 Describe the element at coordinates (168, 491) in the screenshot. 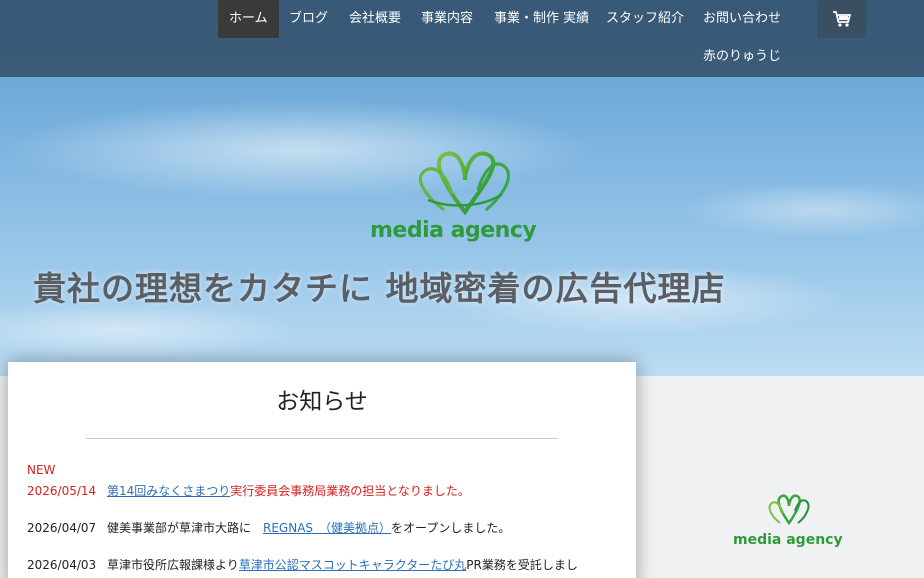

I see `news-link: 第14回みなくさまつり` at that location.